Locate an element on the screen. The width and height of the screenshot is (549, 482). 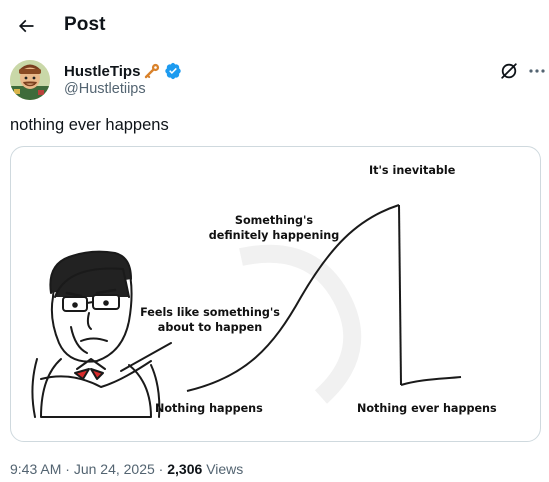
grok-icon is located at coordinates (509, 71).